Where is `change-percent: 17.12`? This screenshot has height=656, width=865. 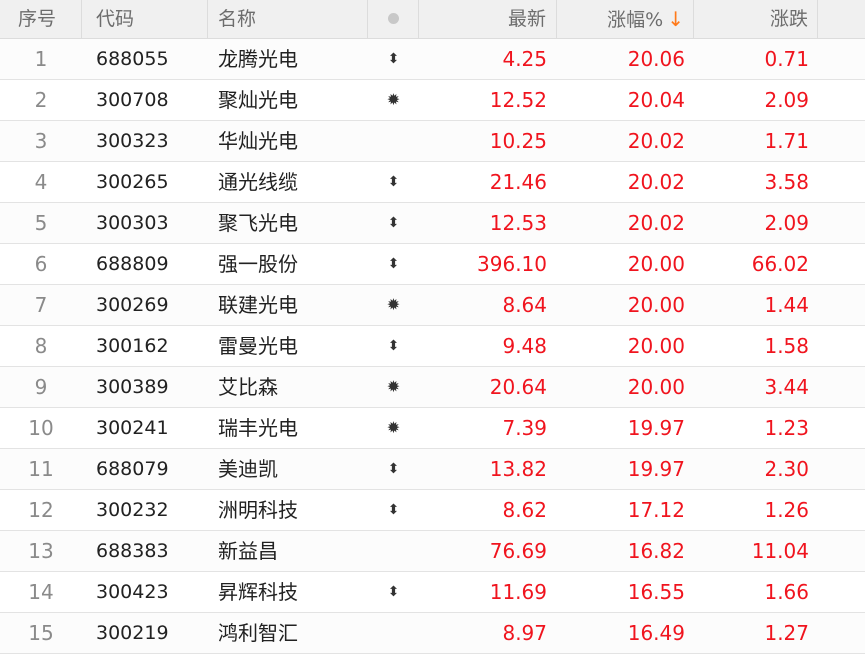
change-percent: 17.12 is located at coordinates (656, 510).